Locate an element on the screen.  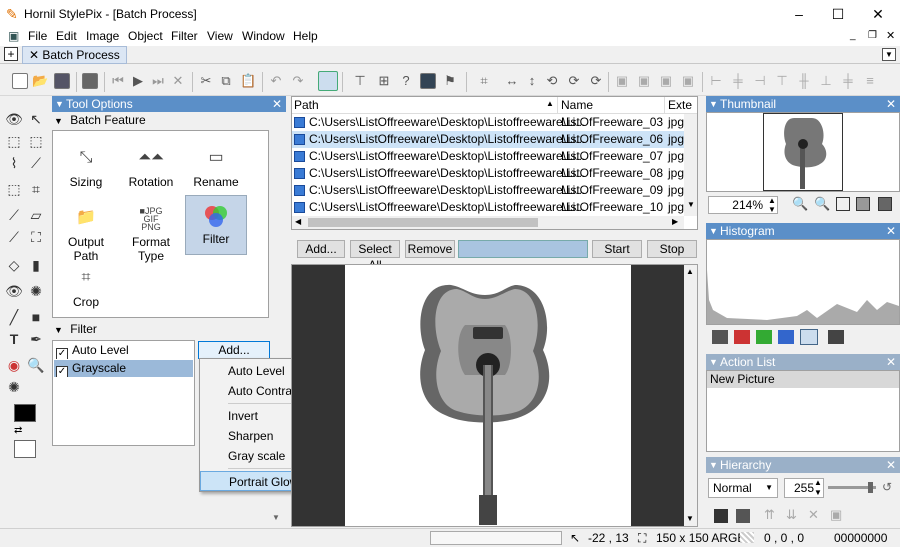
move-down-icon: ⇊ is located at coordinates (791, 515).